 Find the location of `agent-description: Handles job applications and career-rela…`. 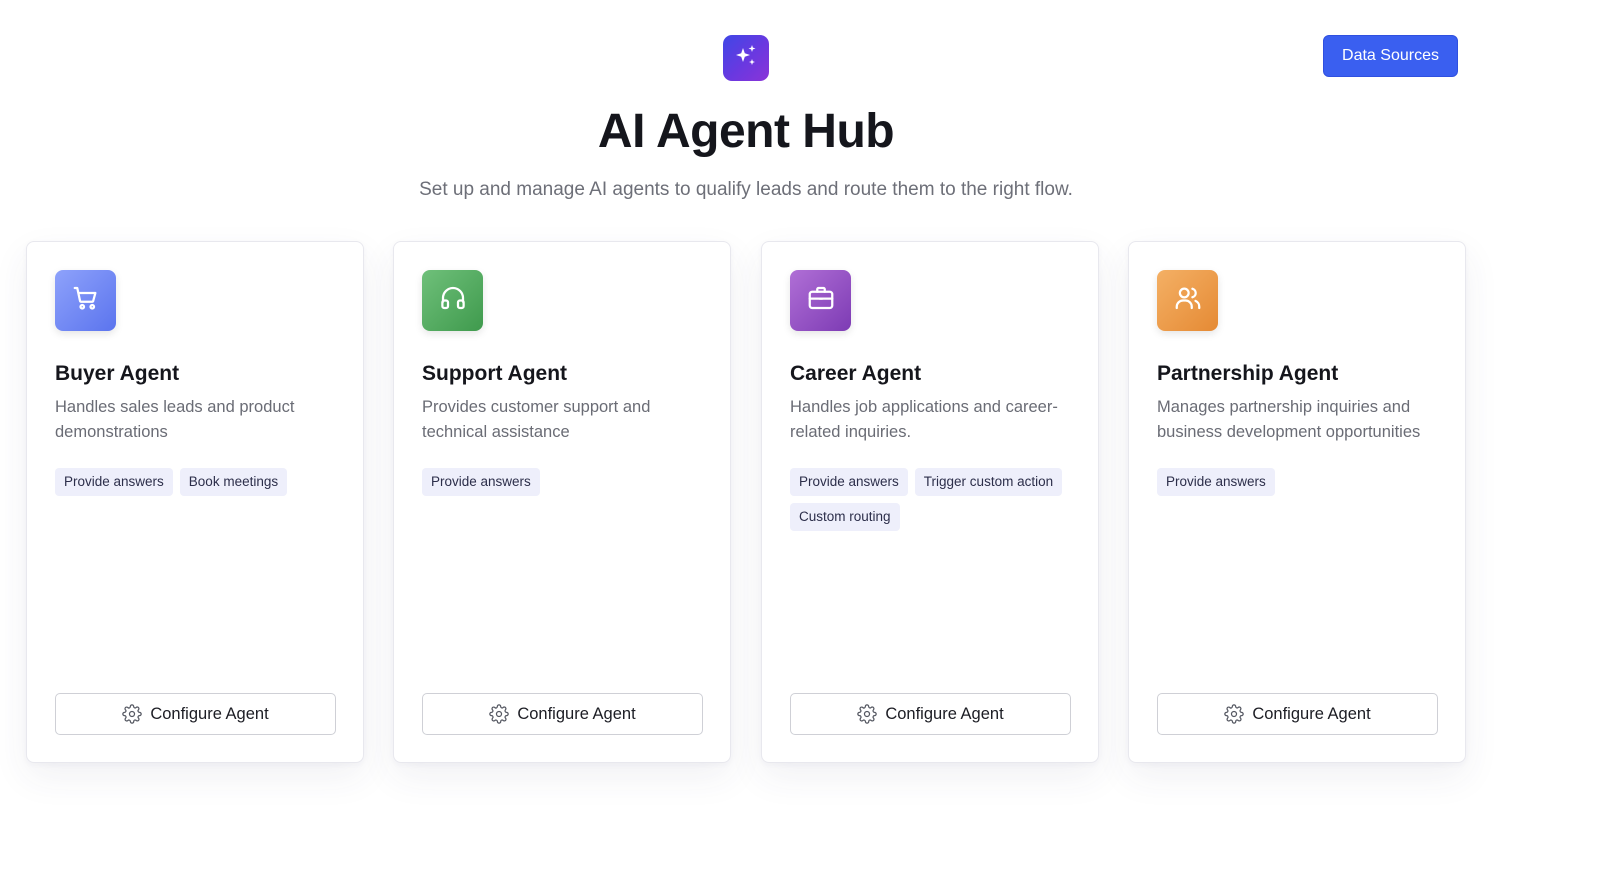

agent-description: Handles job applications and career-rela… is located at coordinates (924, 419).